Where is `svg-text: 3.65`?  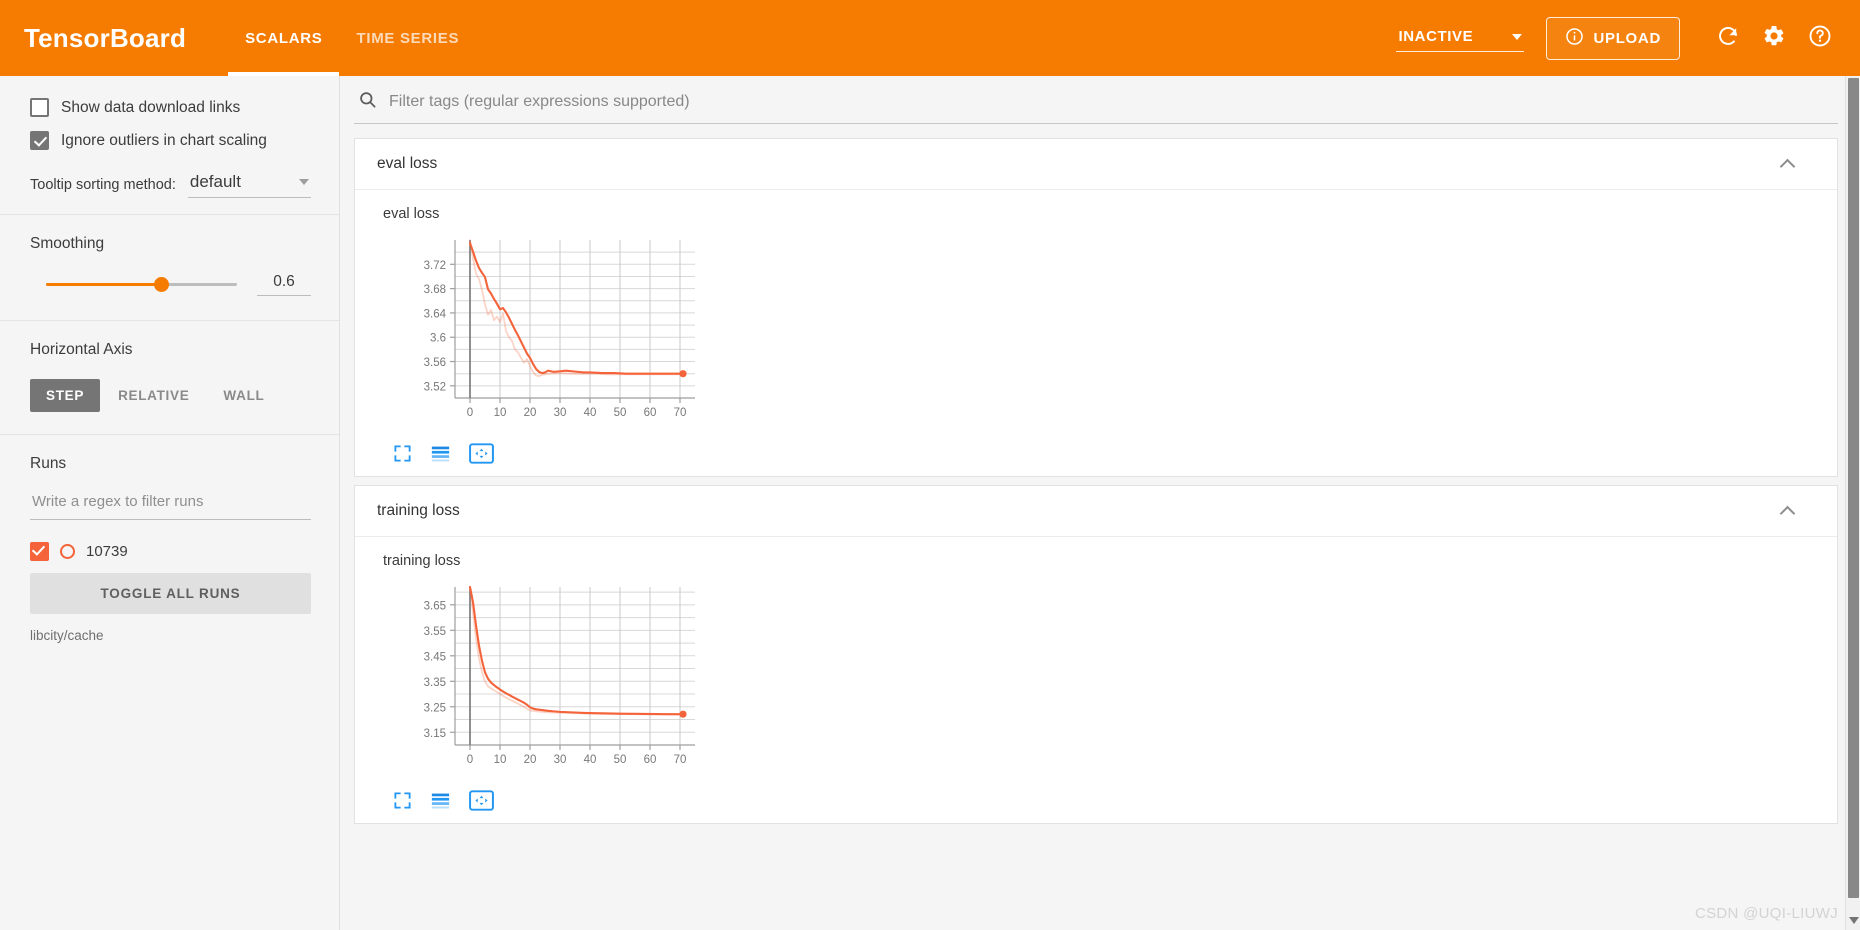 svg-text: 3.65 is located at coordinates (435, 606).